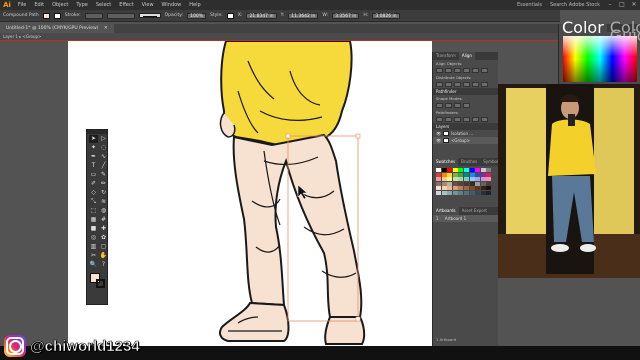 The image size is (640, 360). What do you see at coordinates (457, 105) in the screenshot?
I see `intersect-icon` at bounding box center [457, 105].